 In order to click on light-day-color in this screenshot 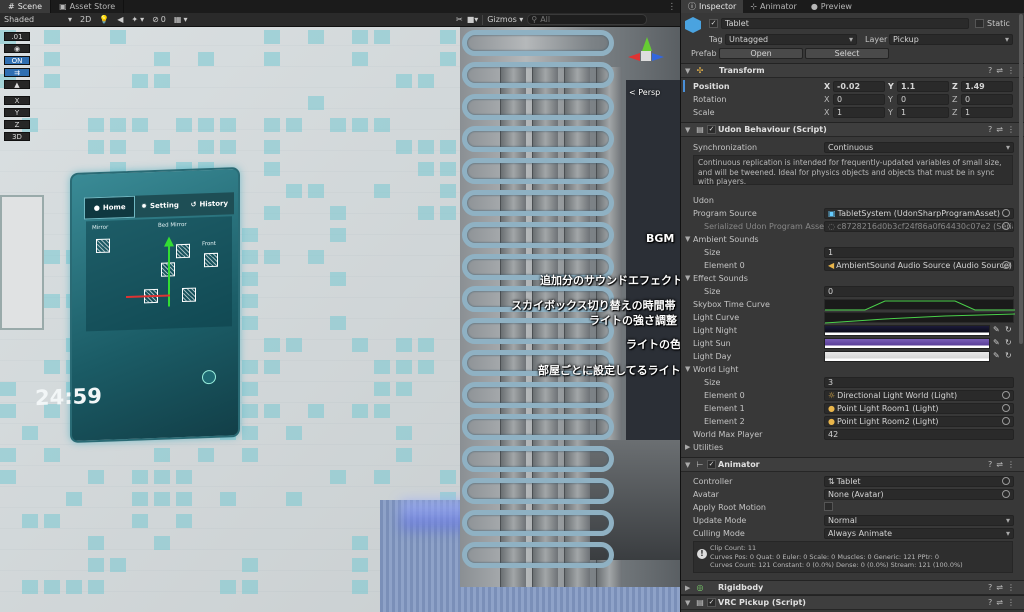, I will do `click(907, 356)`.